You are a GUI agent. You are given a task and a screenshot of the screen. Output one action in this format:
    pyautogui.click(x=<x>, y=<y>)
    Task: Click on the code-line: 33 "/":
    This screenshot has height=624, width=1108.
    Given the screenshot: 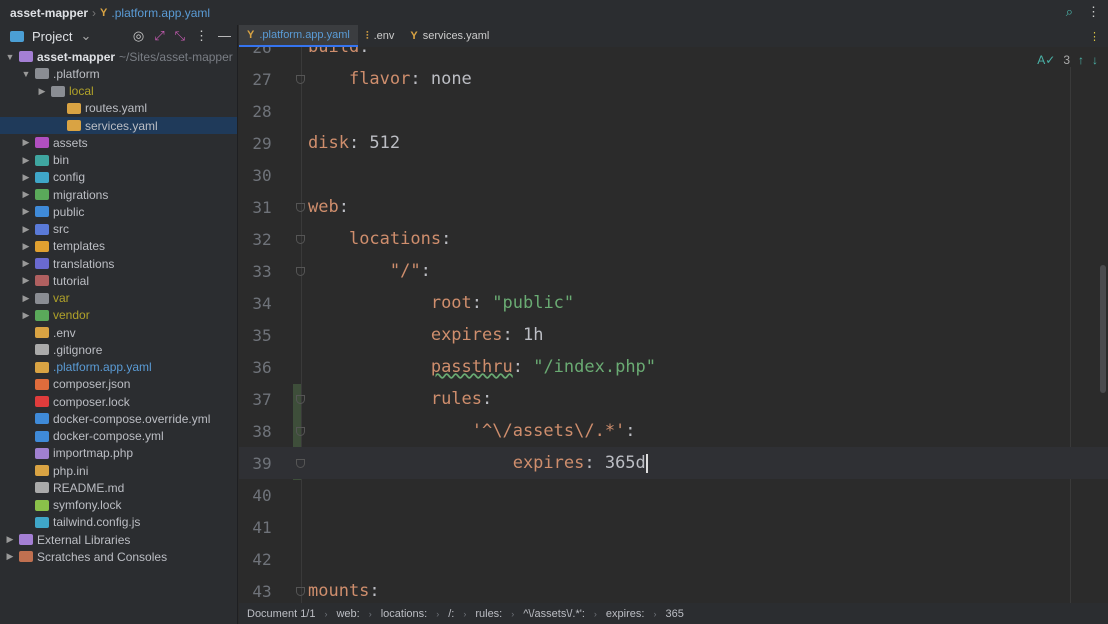 What is the action you would take?
    pyautogui.click(x=673, y=271)
    